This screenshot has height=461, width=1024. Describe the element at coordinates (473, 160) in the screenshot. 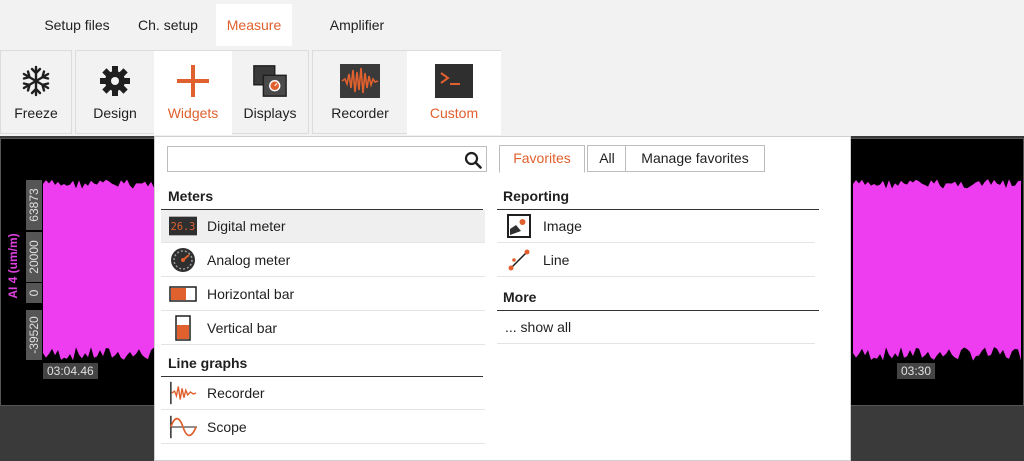

I see `search-icon` at that location.